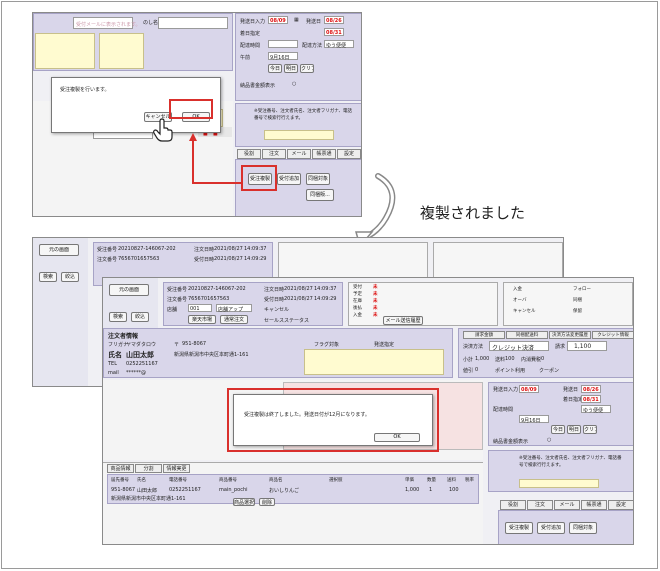  I want to click on column-header-0: 届先番号, so click(120, 480).